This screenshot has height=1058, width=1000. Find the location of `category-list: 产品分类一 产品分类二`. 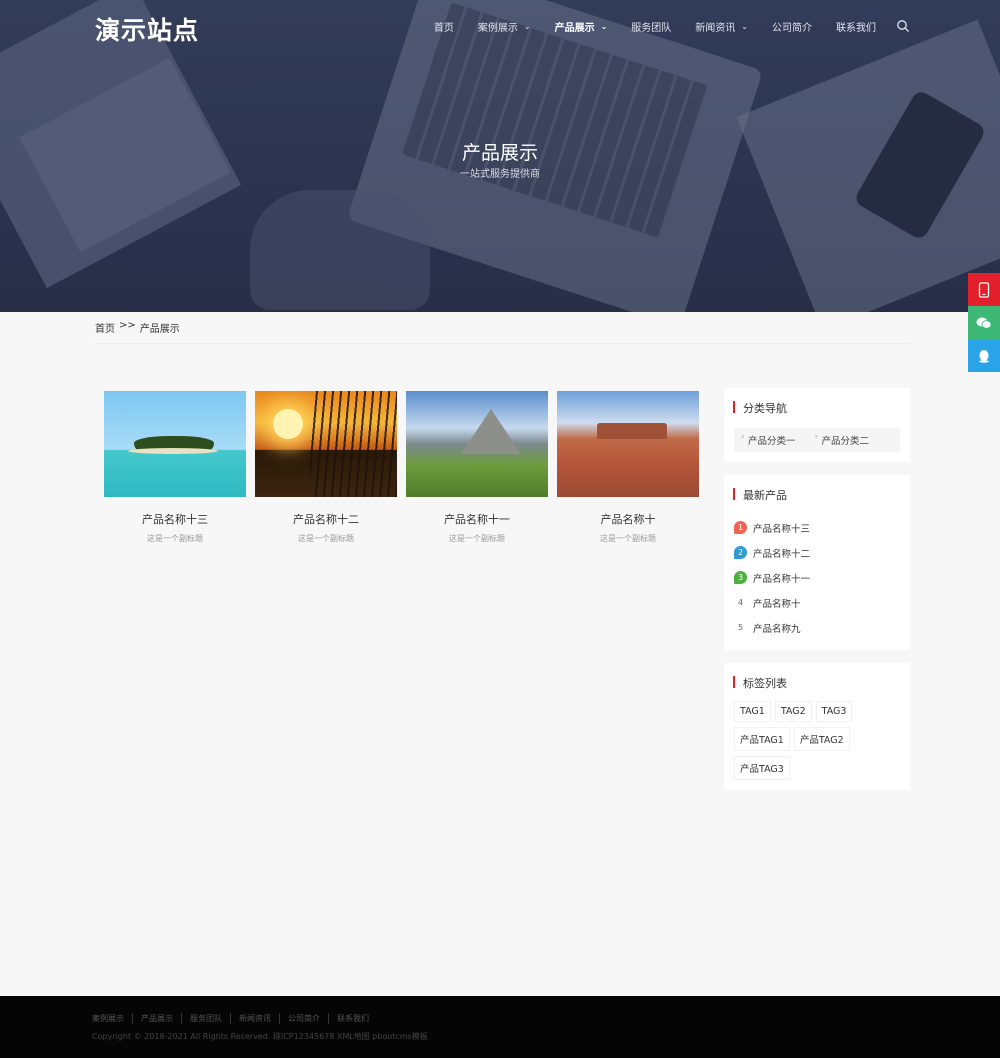

category-list: 产品分类一 产品分类二 is located at coordinates (817, 440).